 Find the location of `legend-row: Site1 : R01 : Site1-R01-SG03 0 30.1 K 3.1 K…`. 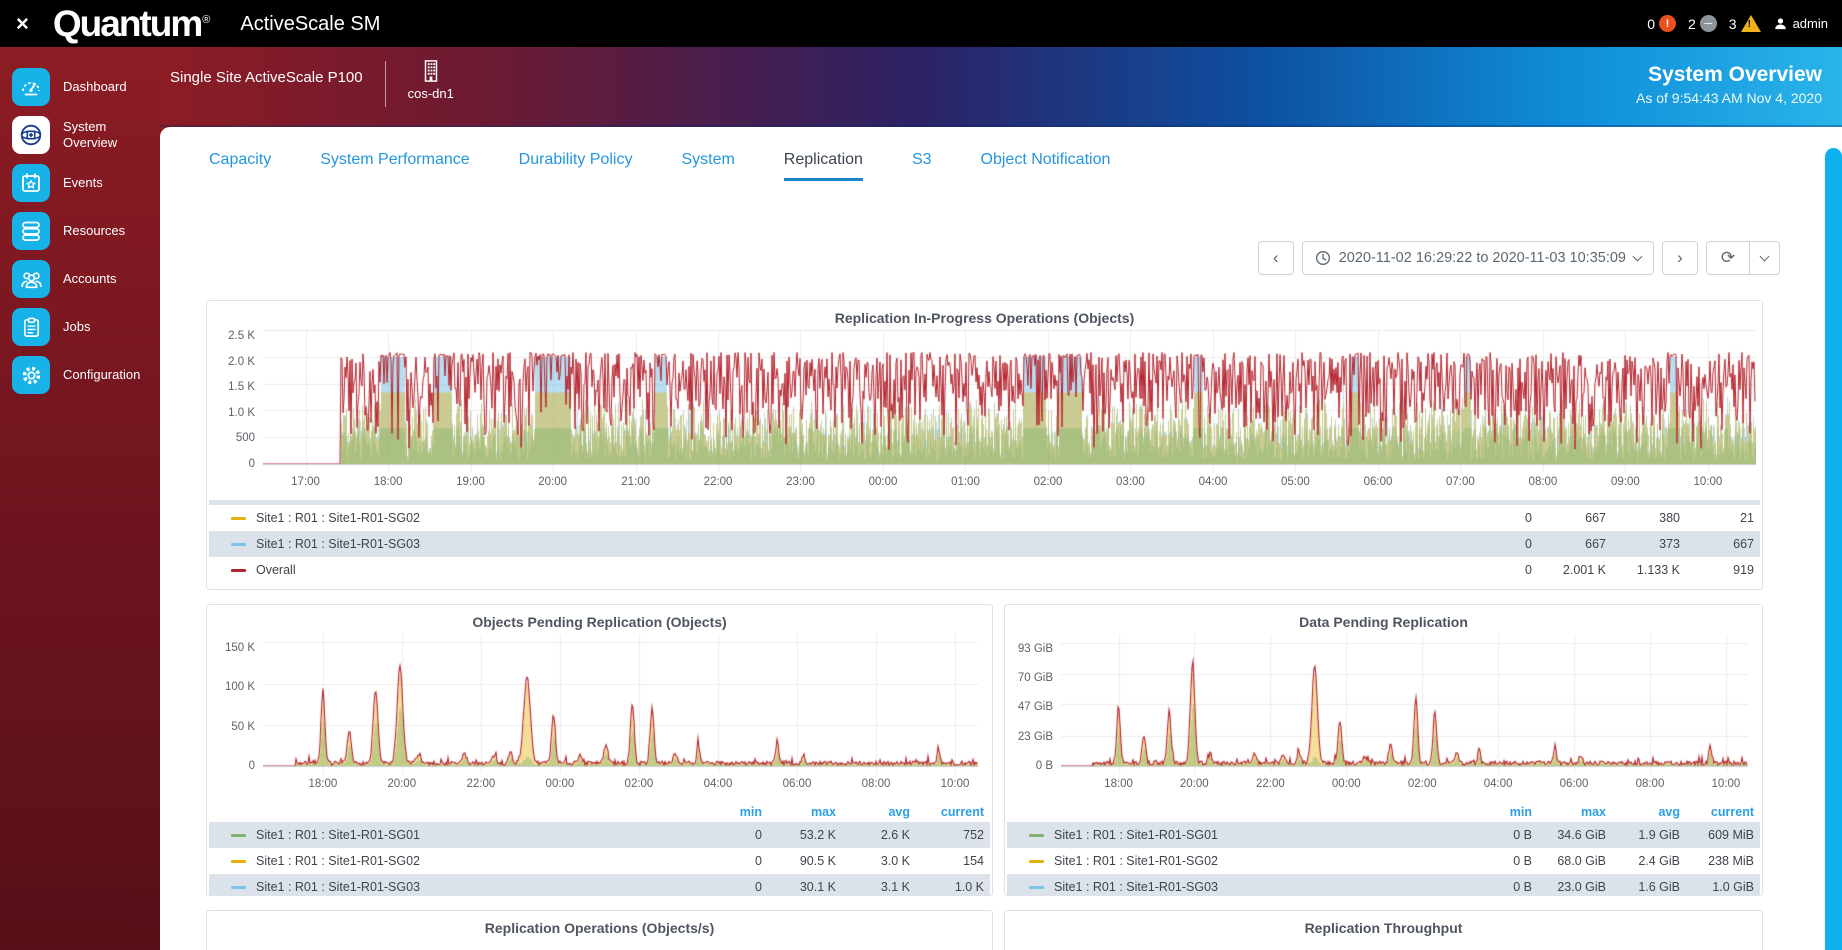

legend-row: Site1 : R01 : Site1-R01-SG03 0 30.1 K 3.1 K… is located at coordinates (599, 884).